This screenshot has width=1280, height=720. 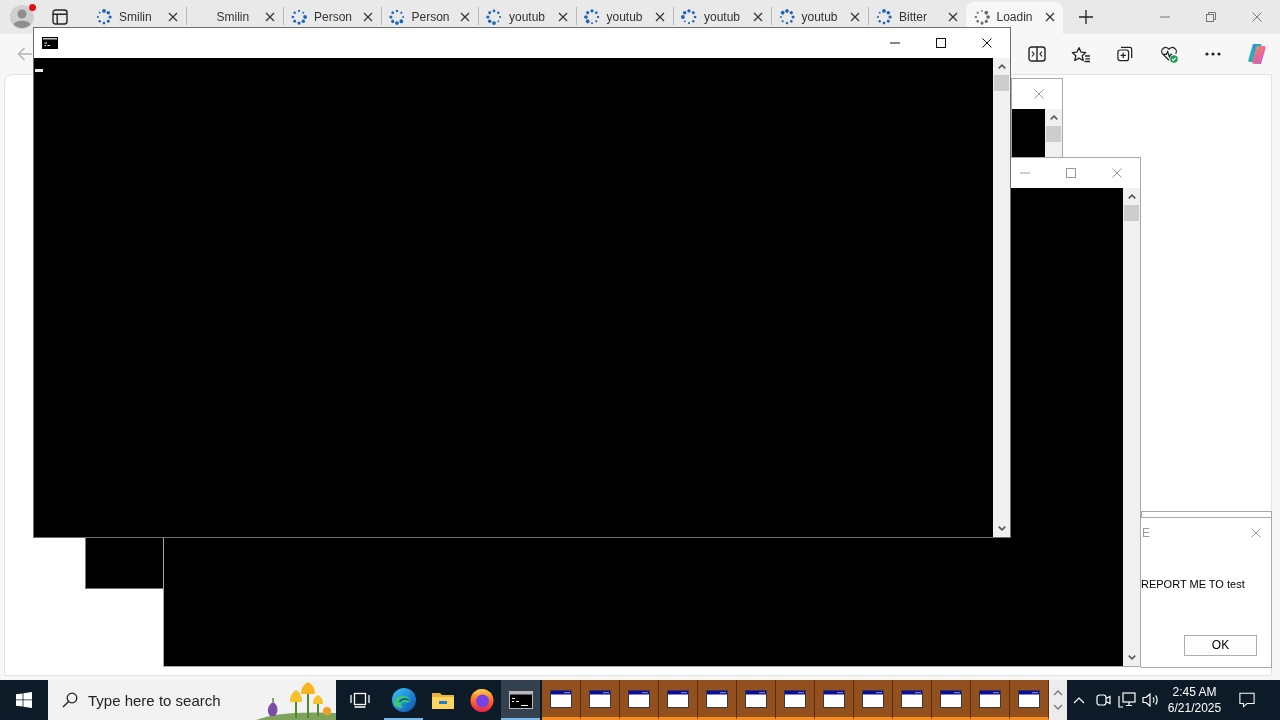 I want to click on tab-actions-icon, so click(x=60, y=17).